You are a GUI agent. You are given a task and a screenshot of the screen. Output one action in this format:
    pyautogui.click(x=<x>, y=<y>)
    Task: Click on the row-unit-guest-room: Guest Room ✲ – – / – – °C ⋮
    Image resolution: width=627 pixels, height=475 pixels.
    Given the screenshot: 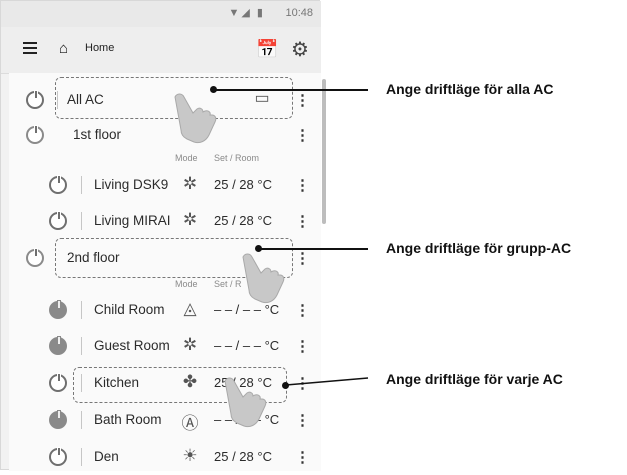 What is the action you would take?
    pyautogui.click(x=161, y=346)
    